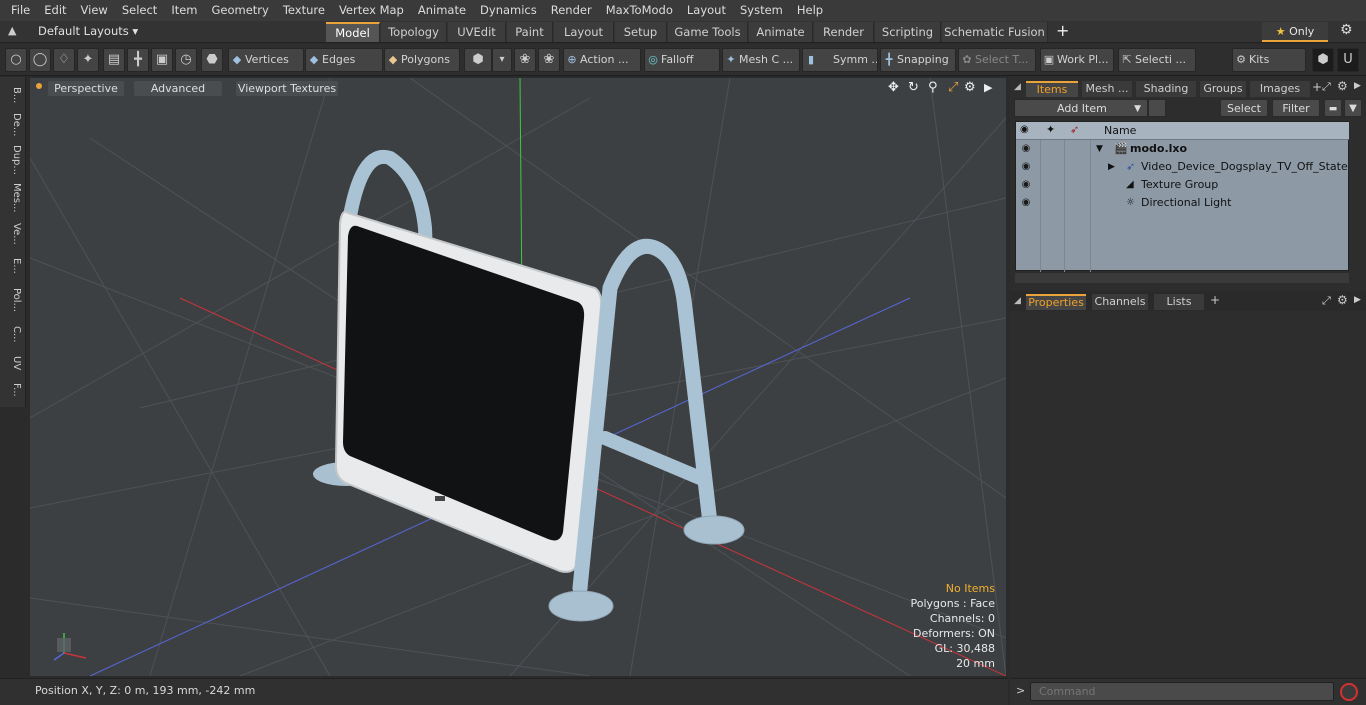  Describe the element at coordinates (16, 60) in the screenshot. I see `select-circle-icon: ○` at that location.